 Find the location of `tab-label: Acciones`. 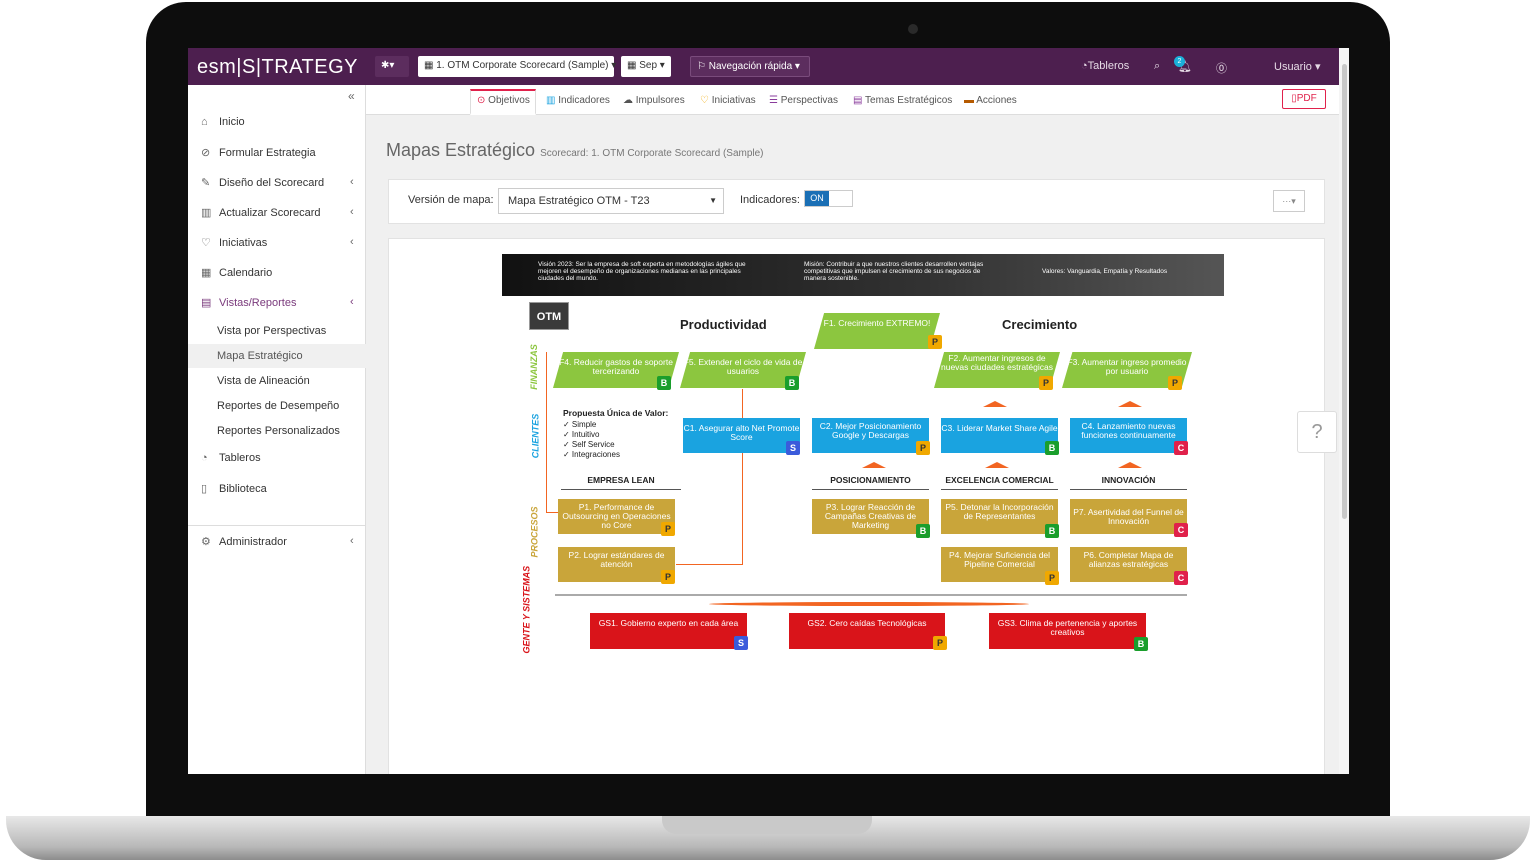

tab-label: Acciones is located at coordinates (996, 100).